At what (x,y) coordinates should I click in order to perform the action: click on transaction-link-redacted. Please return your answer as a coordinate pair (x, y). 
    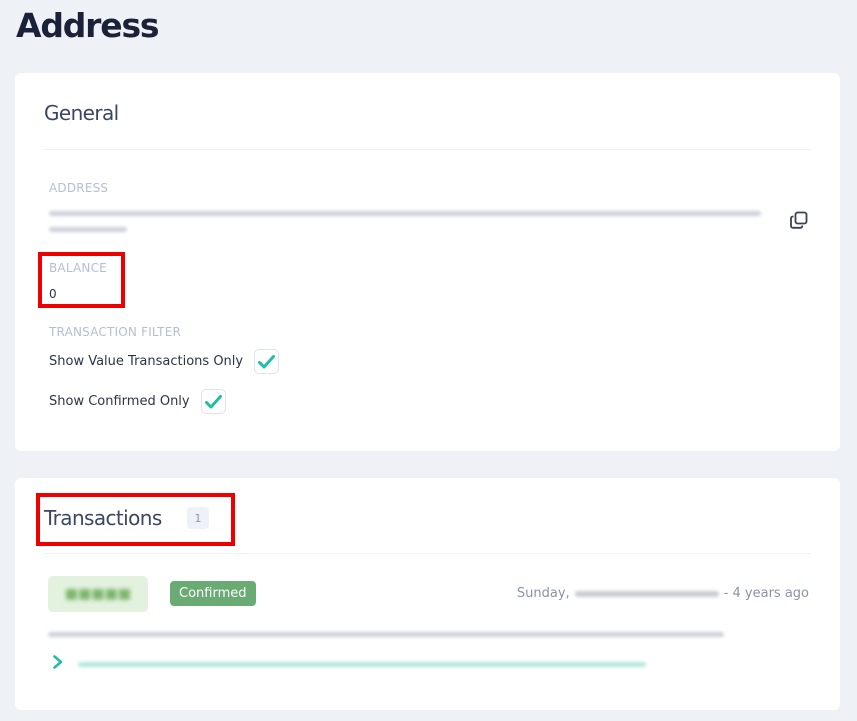
    Looking at the image, I should click on (362, 664).